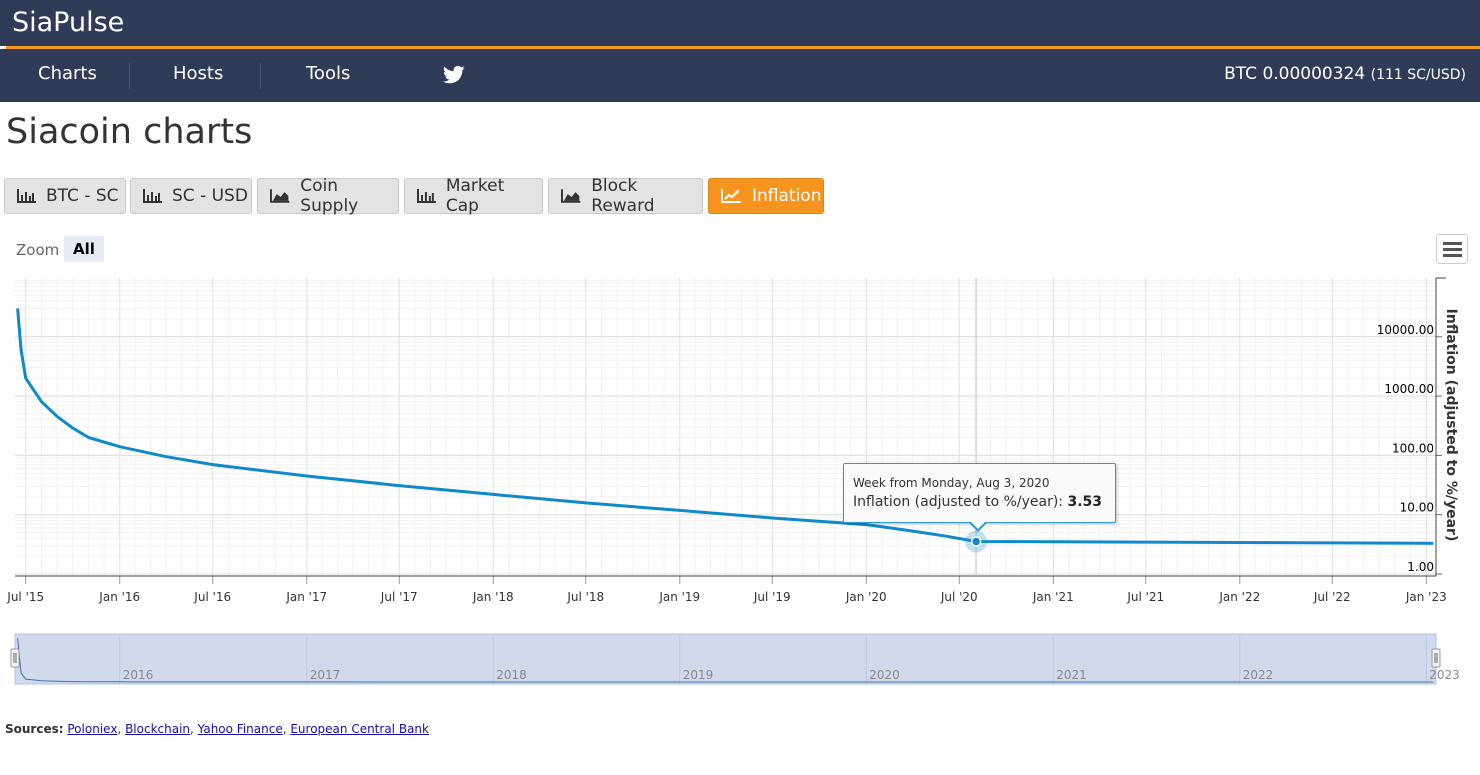  I want to click on tooltip-value: 3.53, so click(1085, 502).